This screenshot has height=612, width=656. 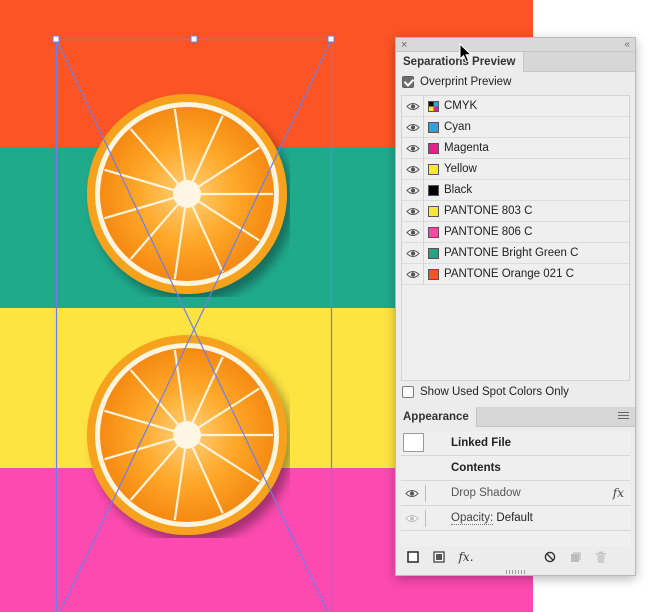 What do you see at coordinates (466, 82) in the screenshot?
I see `overprint-preview-label: Overprint Preview` at bounding box center [466, 82].